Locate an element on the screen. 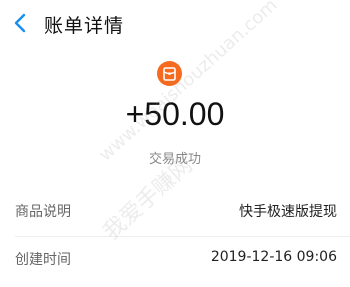  red-packet-icon is located at coordinates (169, 73).